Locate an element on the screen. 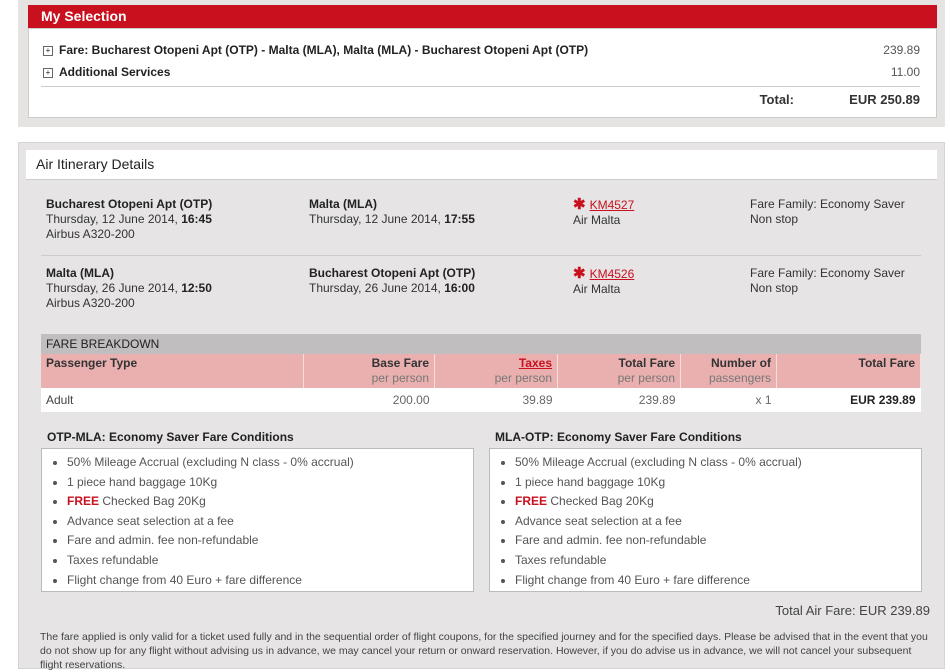  arrival-time: 16:00 is located at coordinates (459, 288).